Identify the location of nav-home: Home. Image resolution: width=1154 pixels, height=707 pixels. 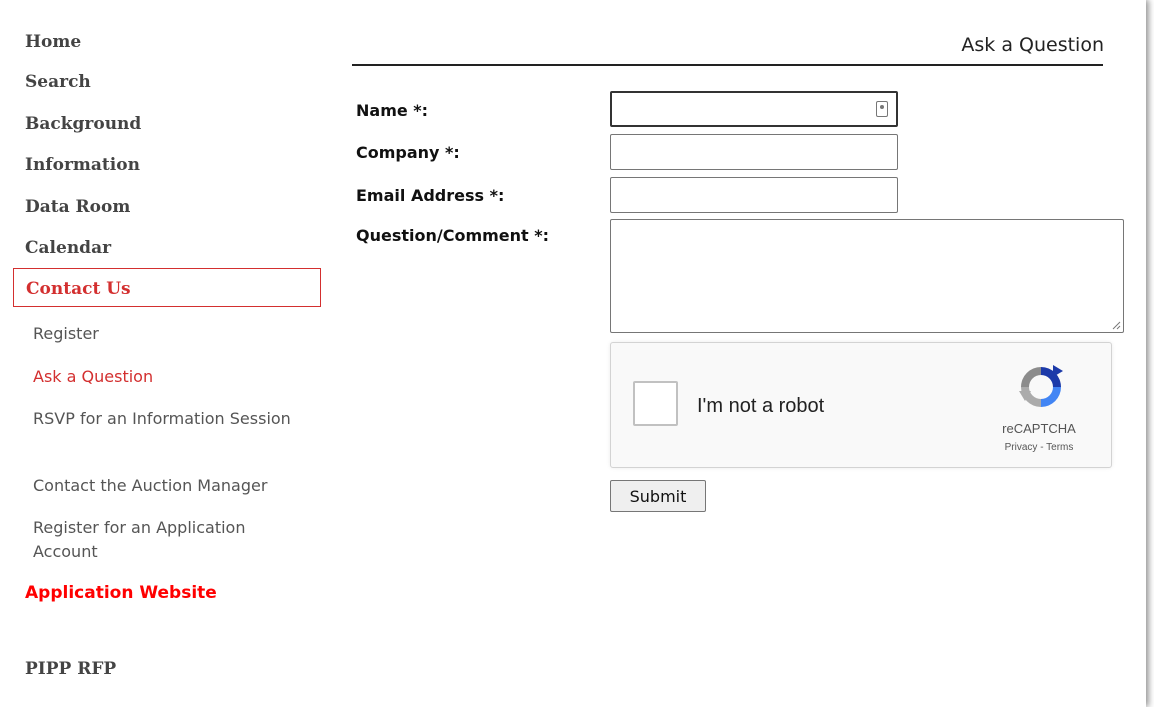
(53, 42).